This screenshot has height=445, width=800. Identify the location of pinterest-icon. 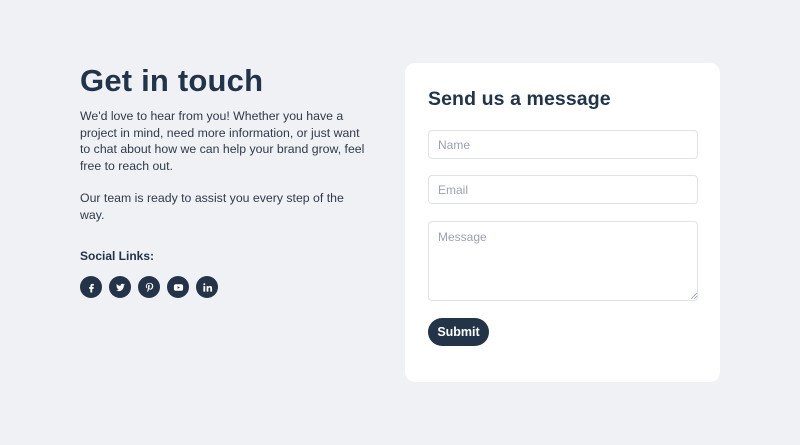
(149, 287).